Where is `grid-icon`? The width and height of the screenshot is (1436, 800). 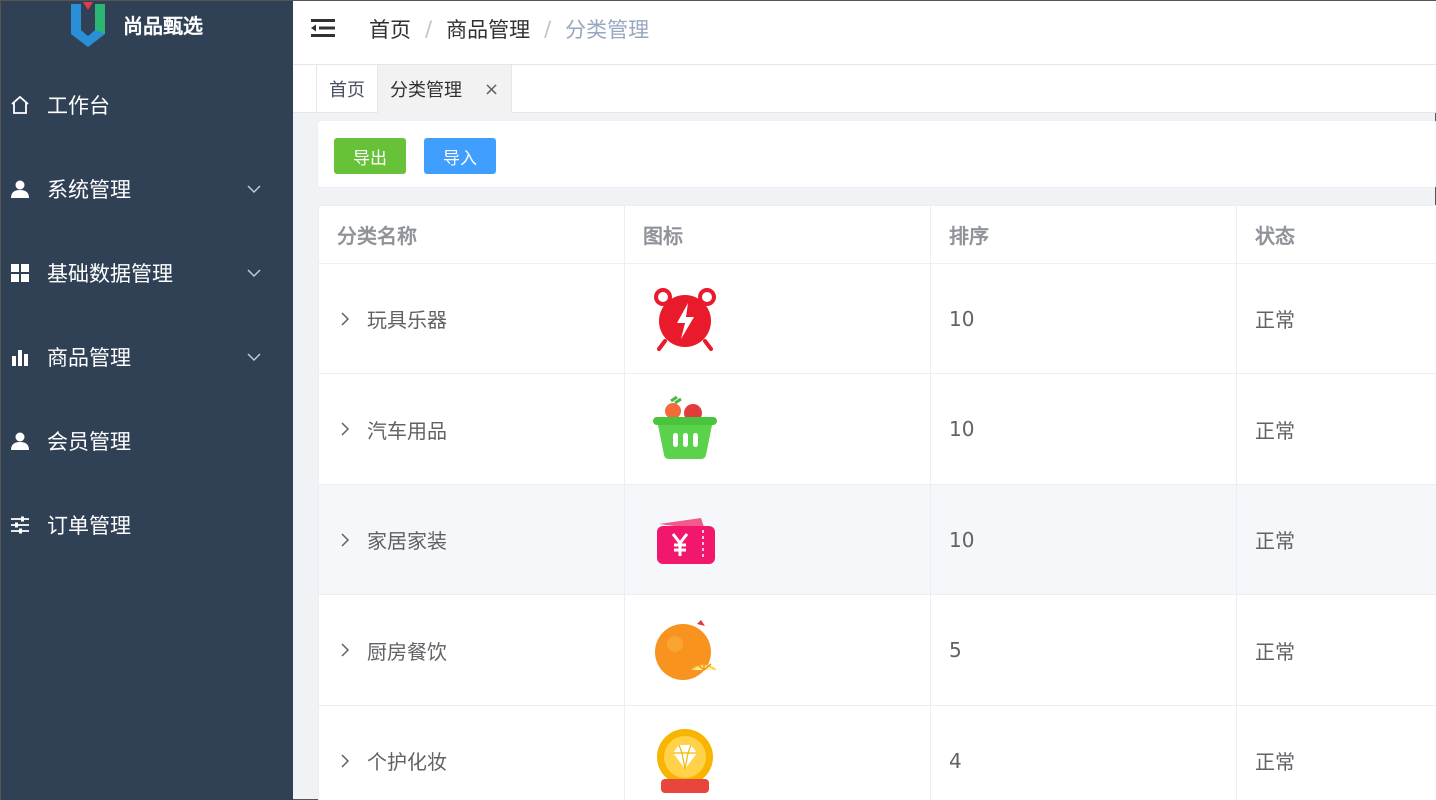
grid-icon is located at coordinates (20, 273).